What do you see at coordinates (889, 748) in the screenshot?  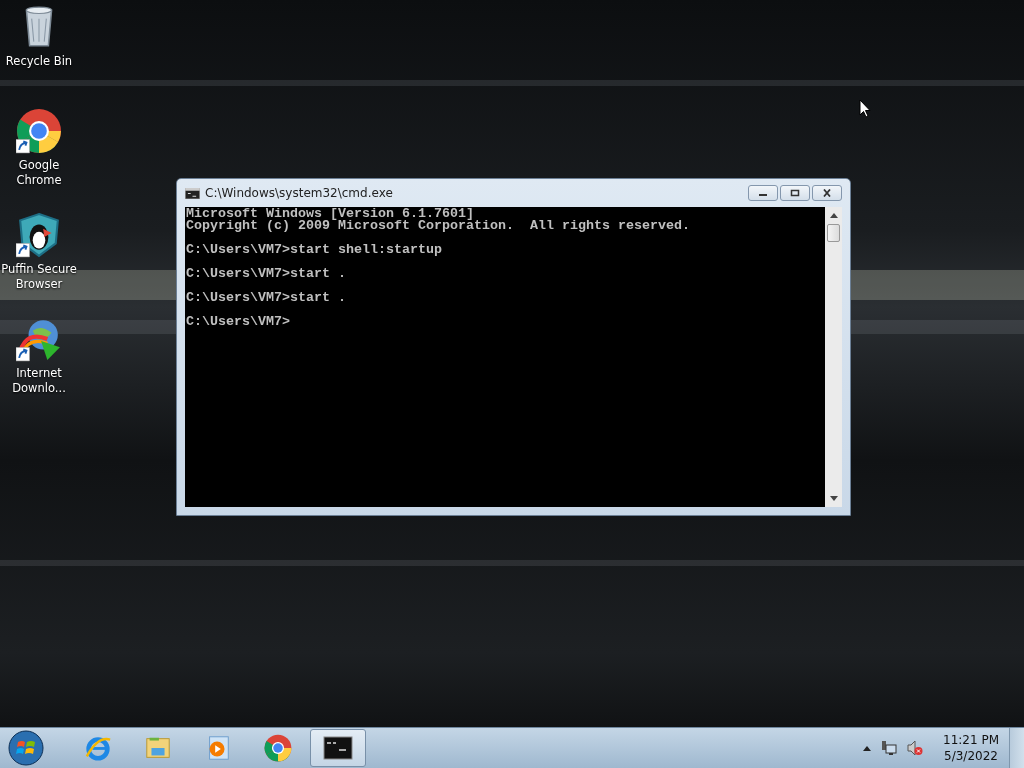 I see `network-icon` at bounding box center [889, 748].